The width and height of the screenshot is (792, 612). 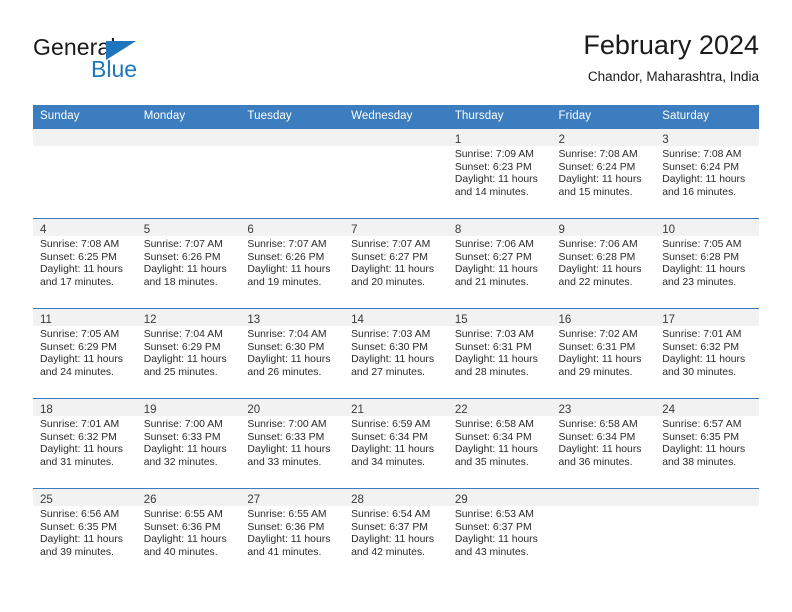 What do you see at coordinates (707, 137) in the screenshot?
I see `day-number-strip: 3` at bounding box center [707, 137].